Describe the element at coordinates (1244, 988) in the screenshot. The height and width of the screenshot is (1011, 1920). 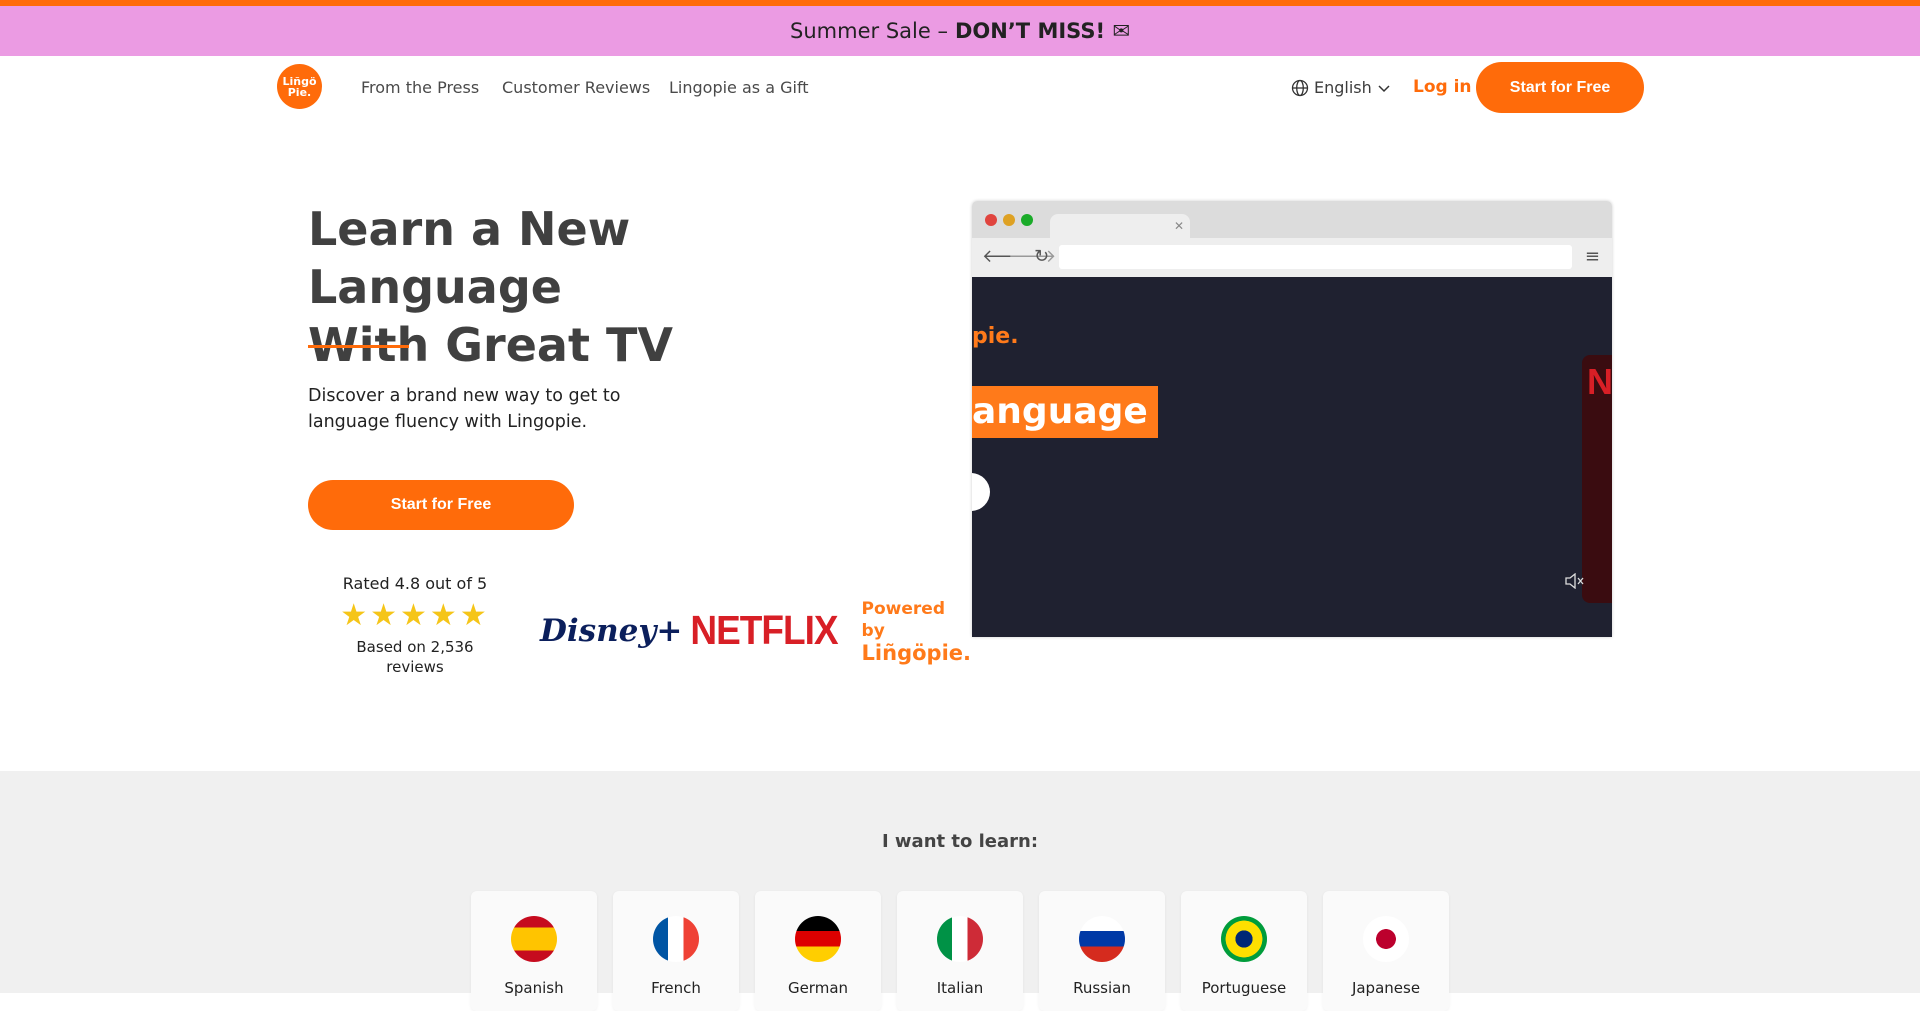
I see `language-name: Portuguese` at that location.